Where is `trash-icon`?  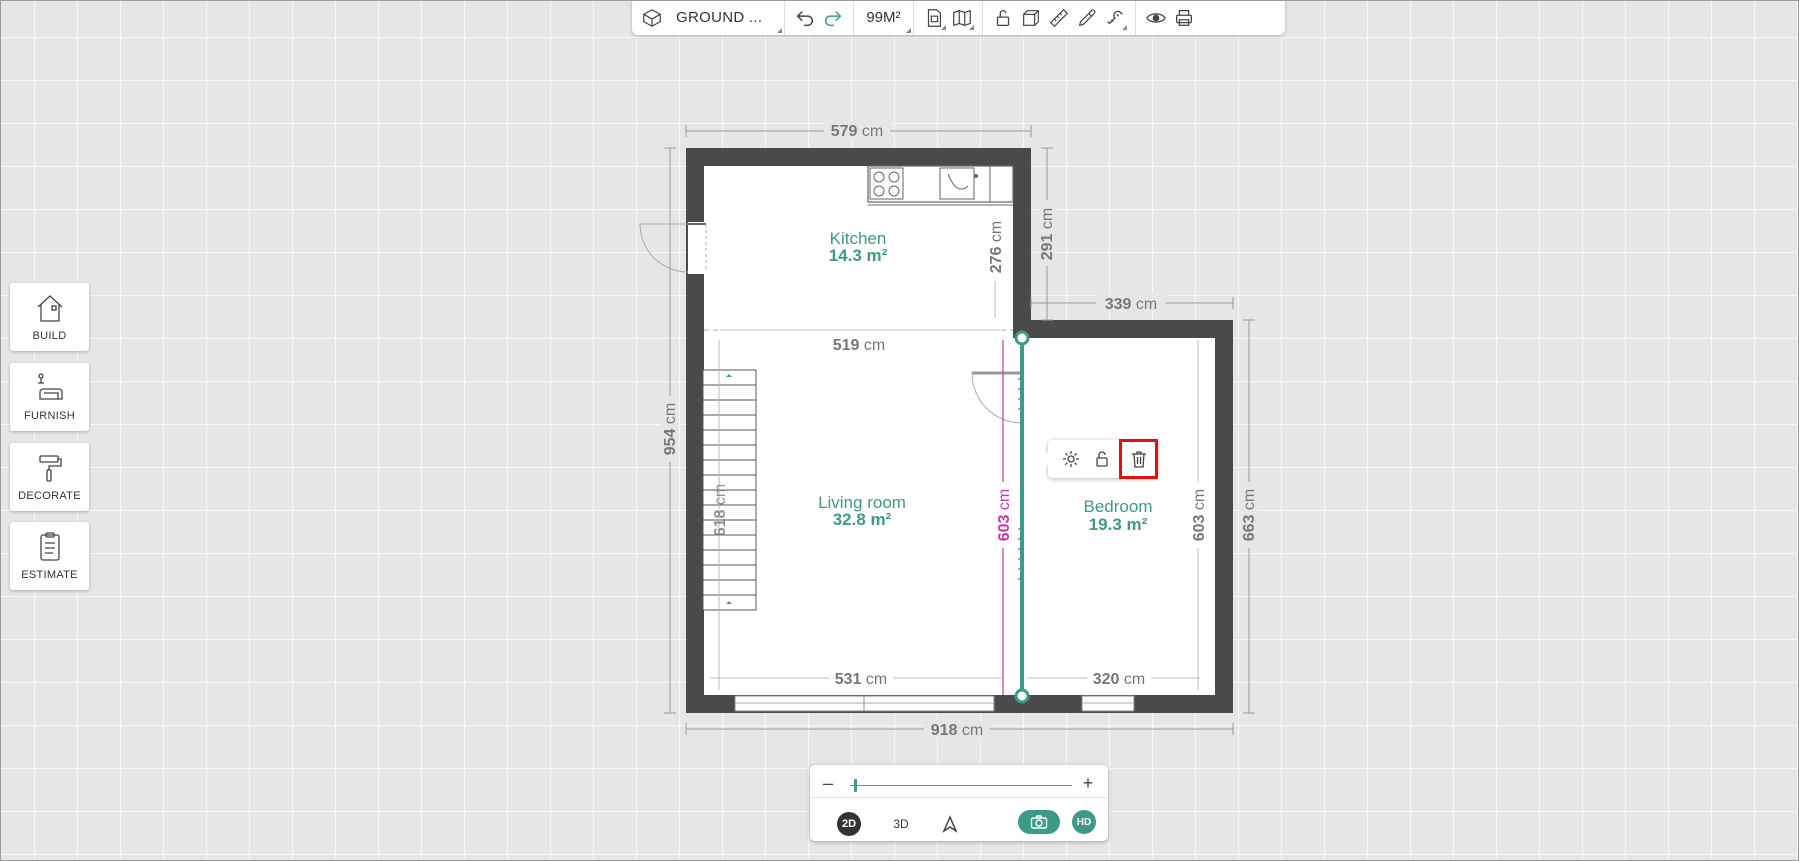
trash-icon is located at coordinates (1138, 459).